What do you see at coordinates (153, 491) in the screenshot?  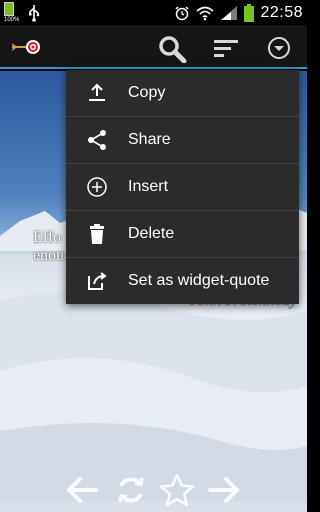 I see `bottom-nav` at bounding box center [153, 491].